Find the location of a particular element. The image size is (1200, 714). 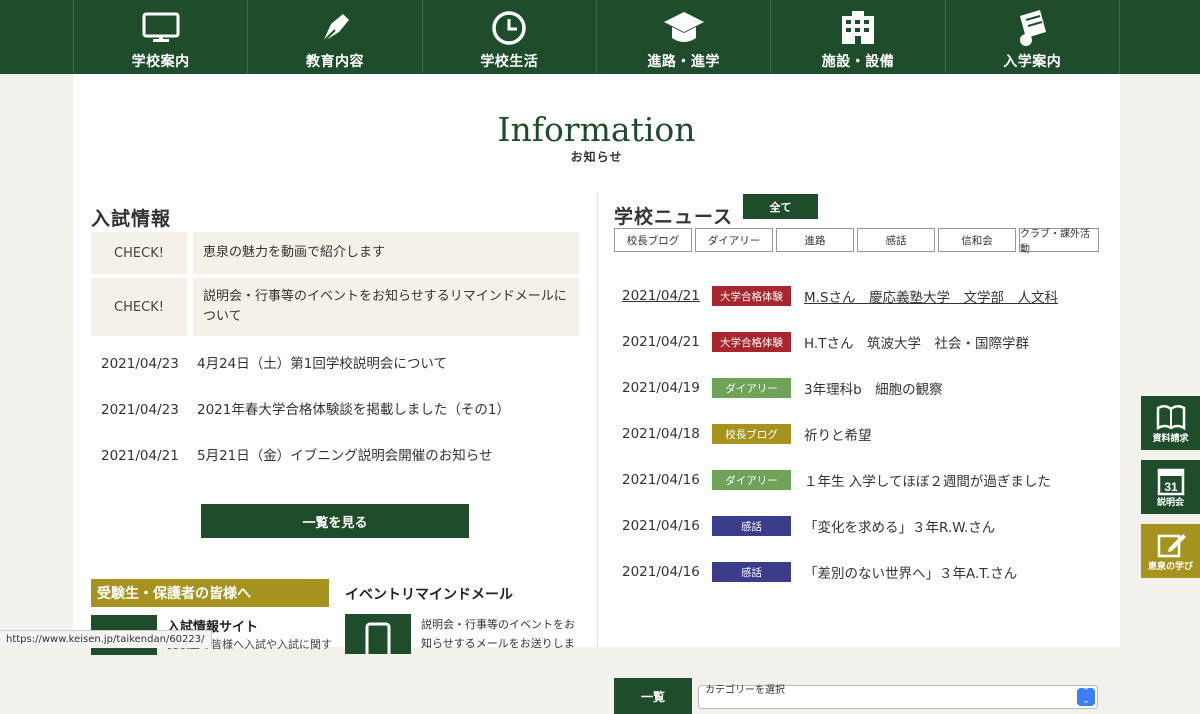

svg-text: 31 is located at coordinates (1171, 487).